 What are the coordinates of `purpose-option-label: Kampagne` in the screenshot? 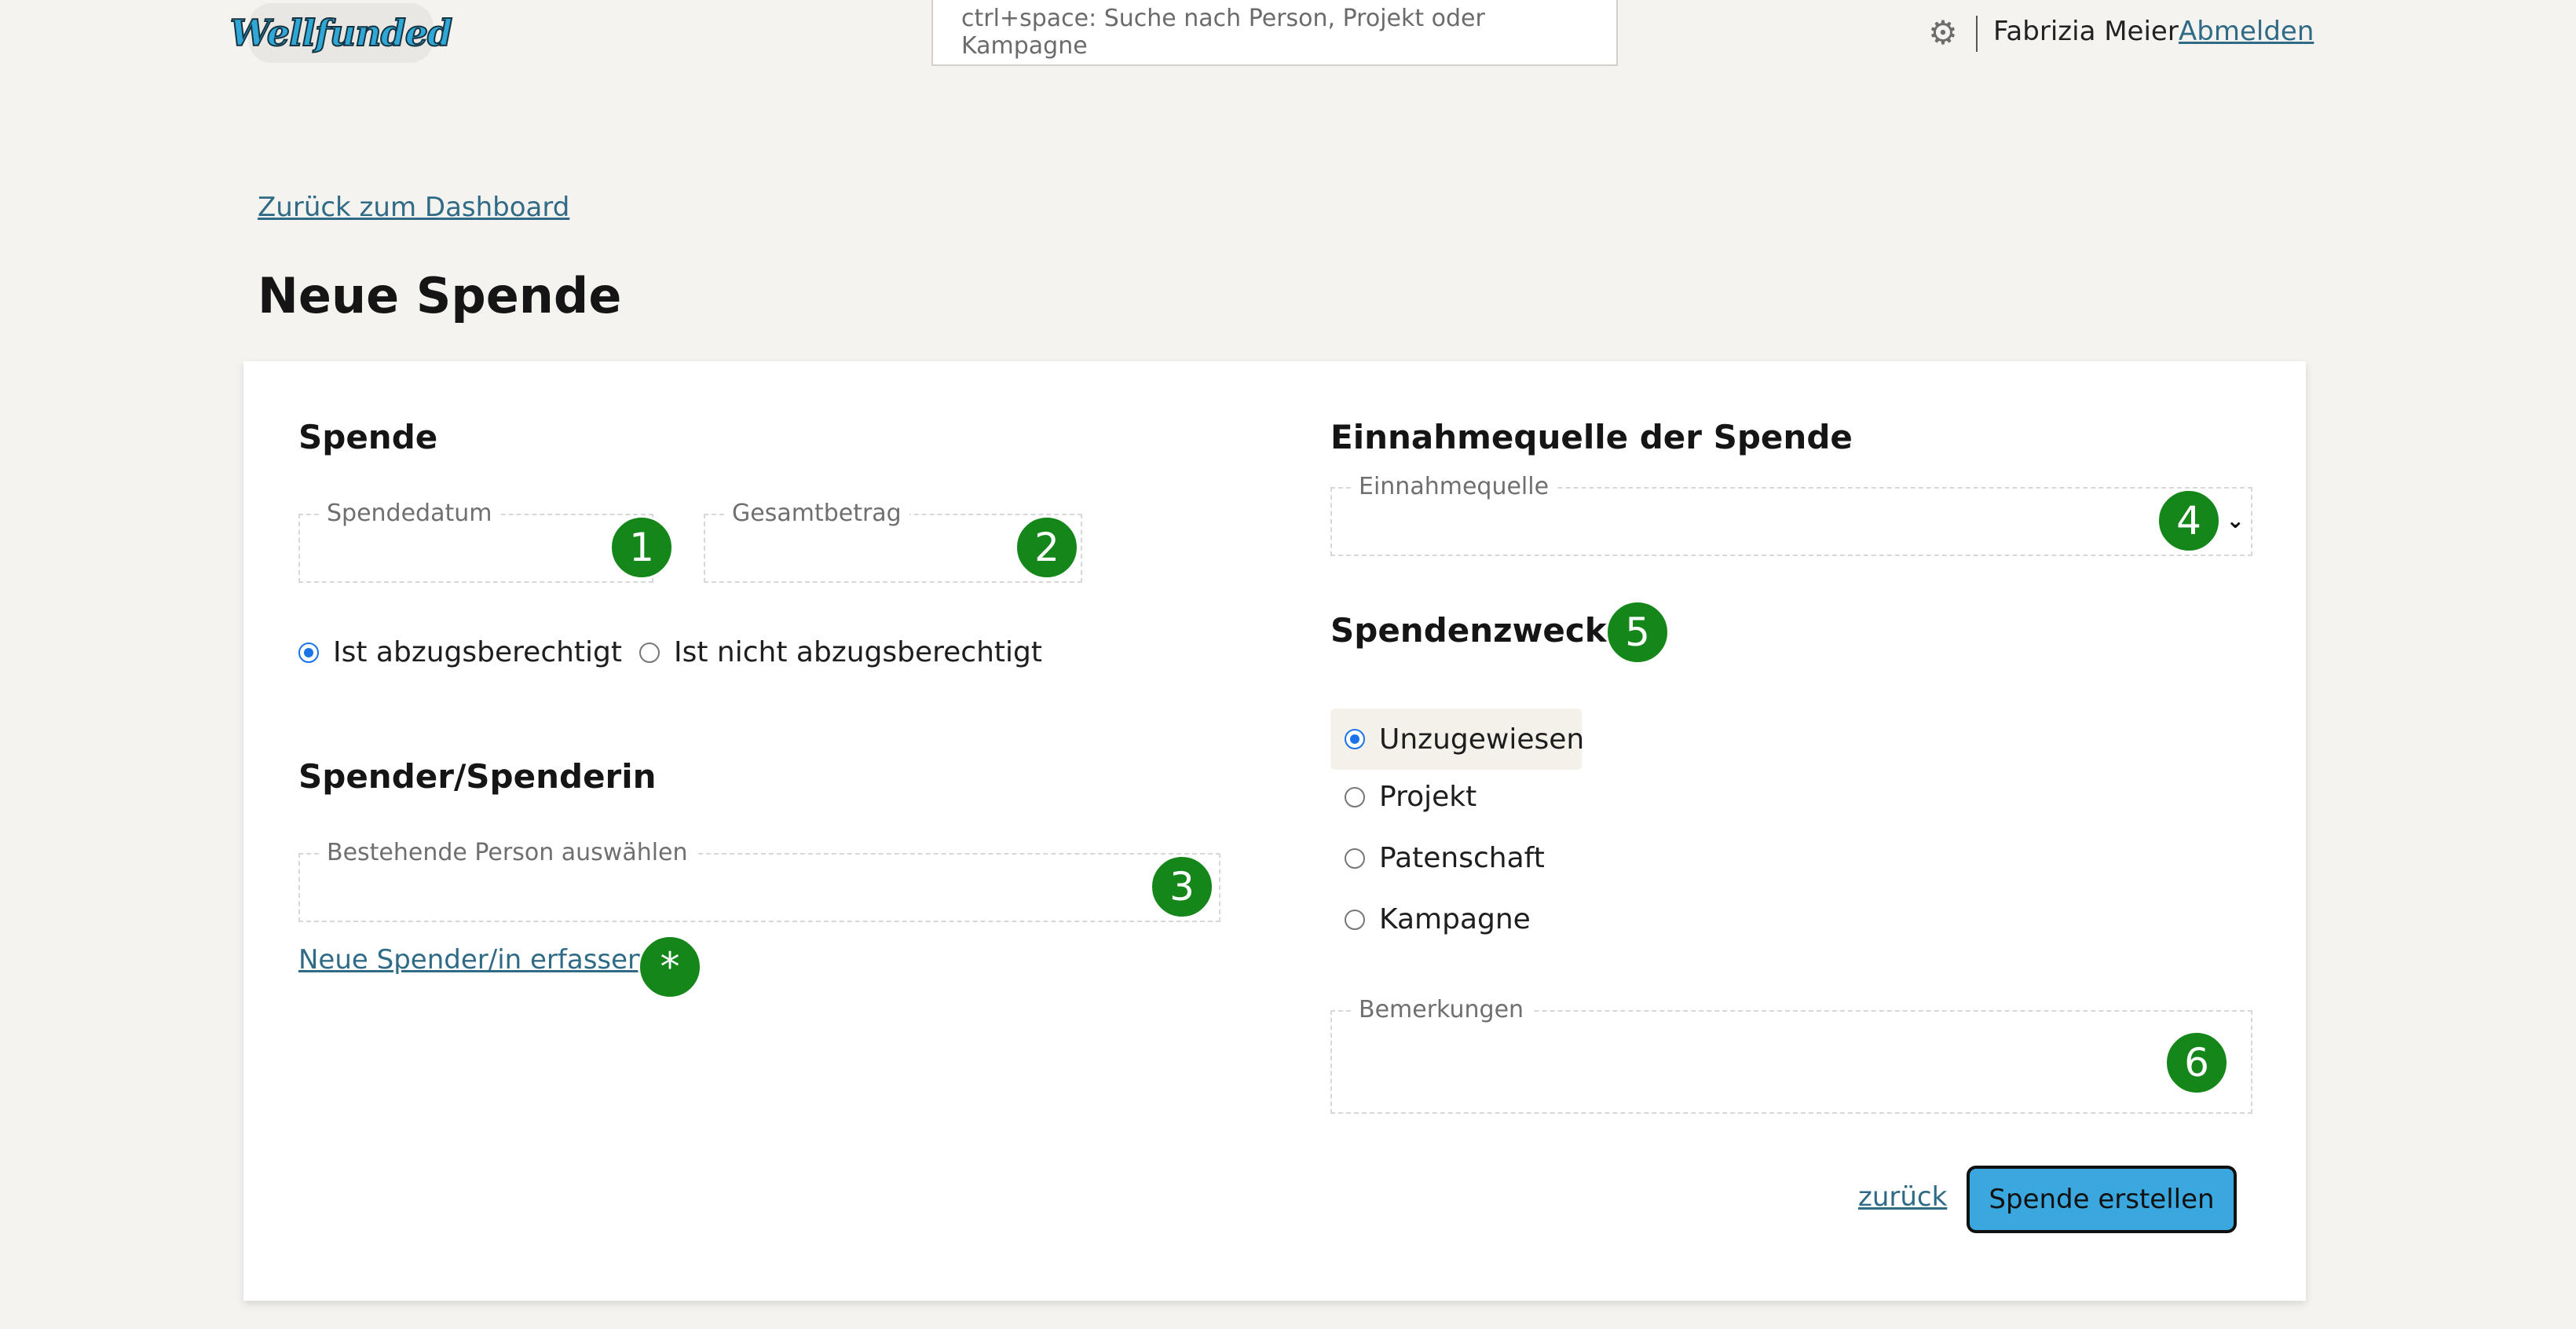 It's located at (1455, 919).